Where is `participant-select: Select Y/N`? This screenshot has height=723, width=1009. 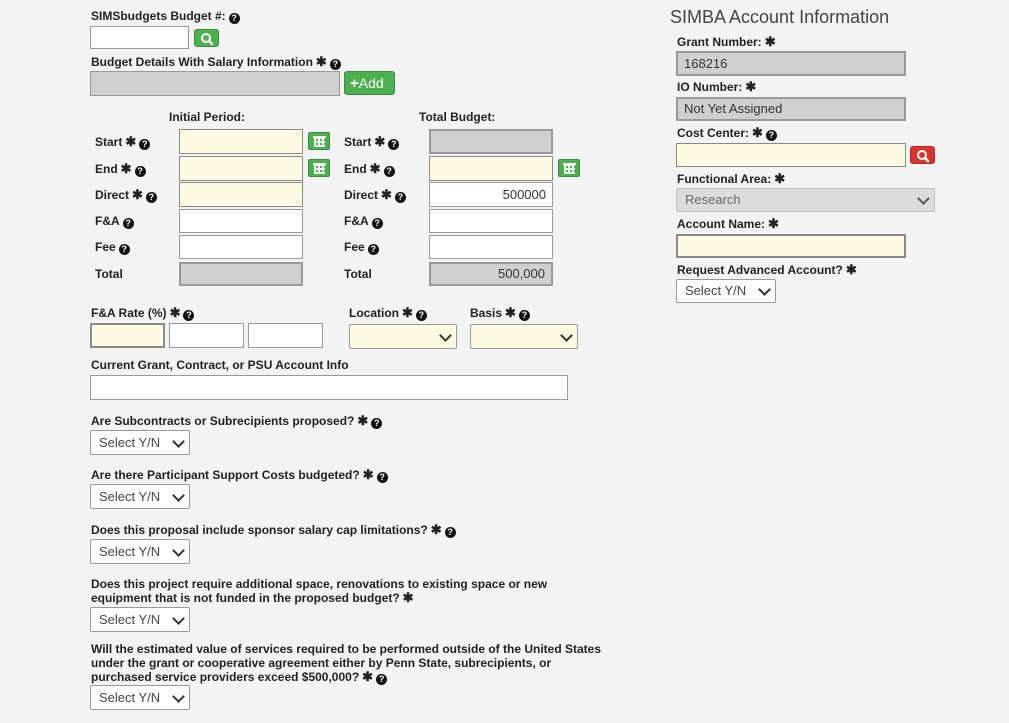 participant-select: Select Y/N is located at coordinates (140, 496).